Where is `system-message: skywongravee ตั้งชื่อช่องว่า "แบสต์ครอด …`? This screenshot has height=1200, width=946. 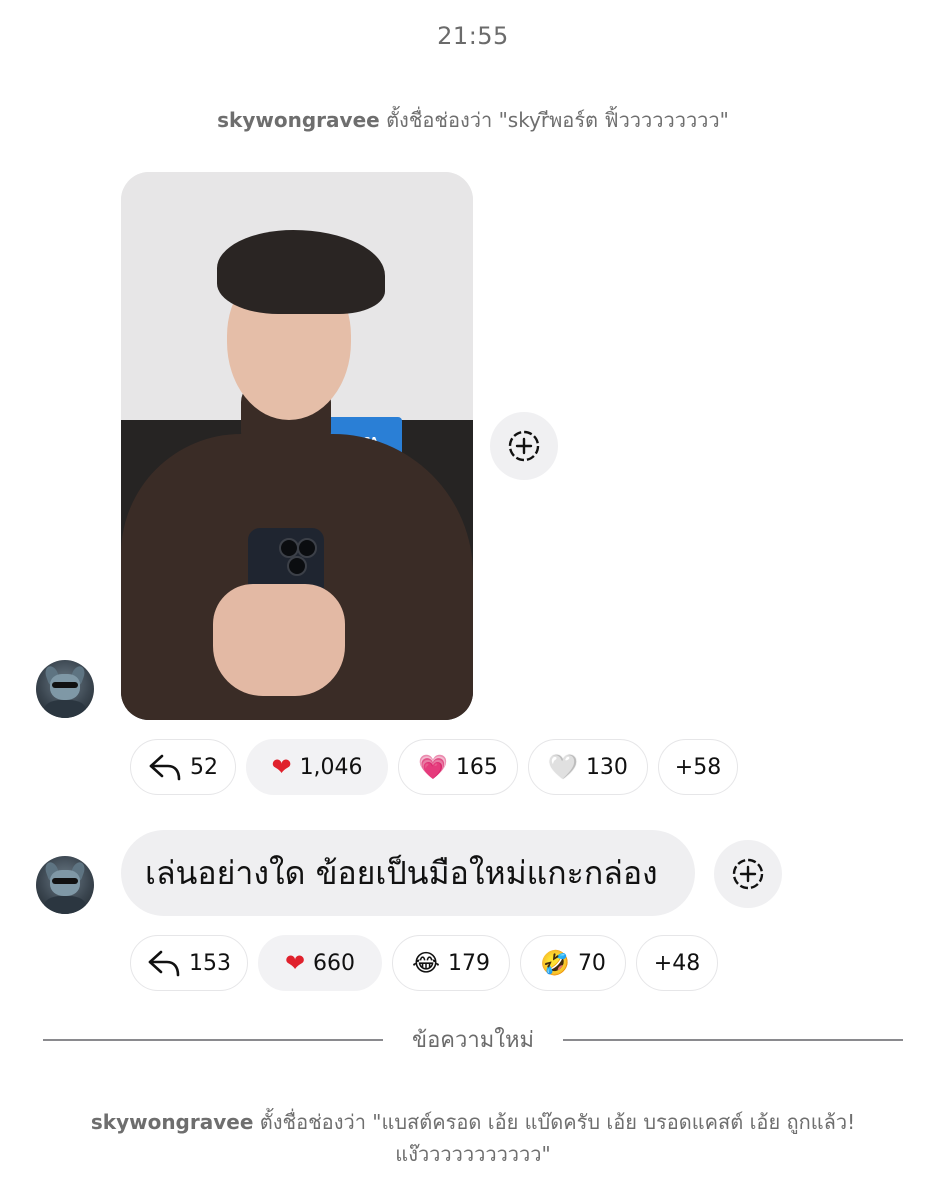 system-message: skywongravee ตั้งชื่อช่องว่า "แบสต์ครอด … is located at coordinates (473, 1138).